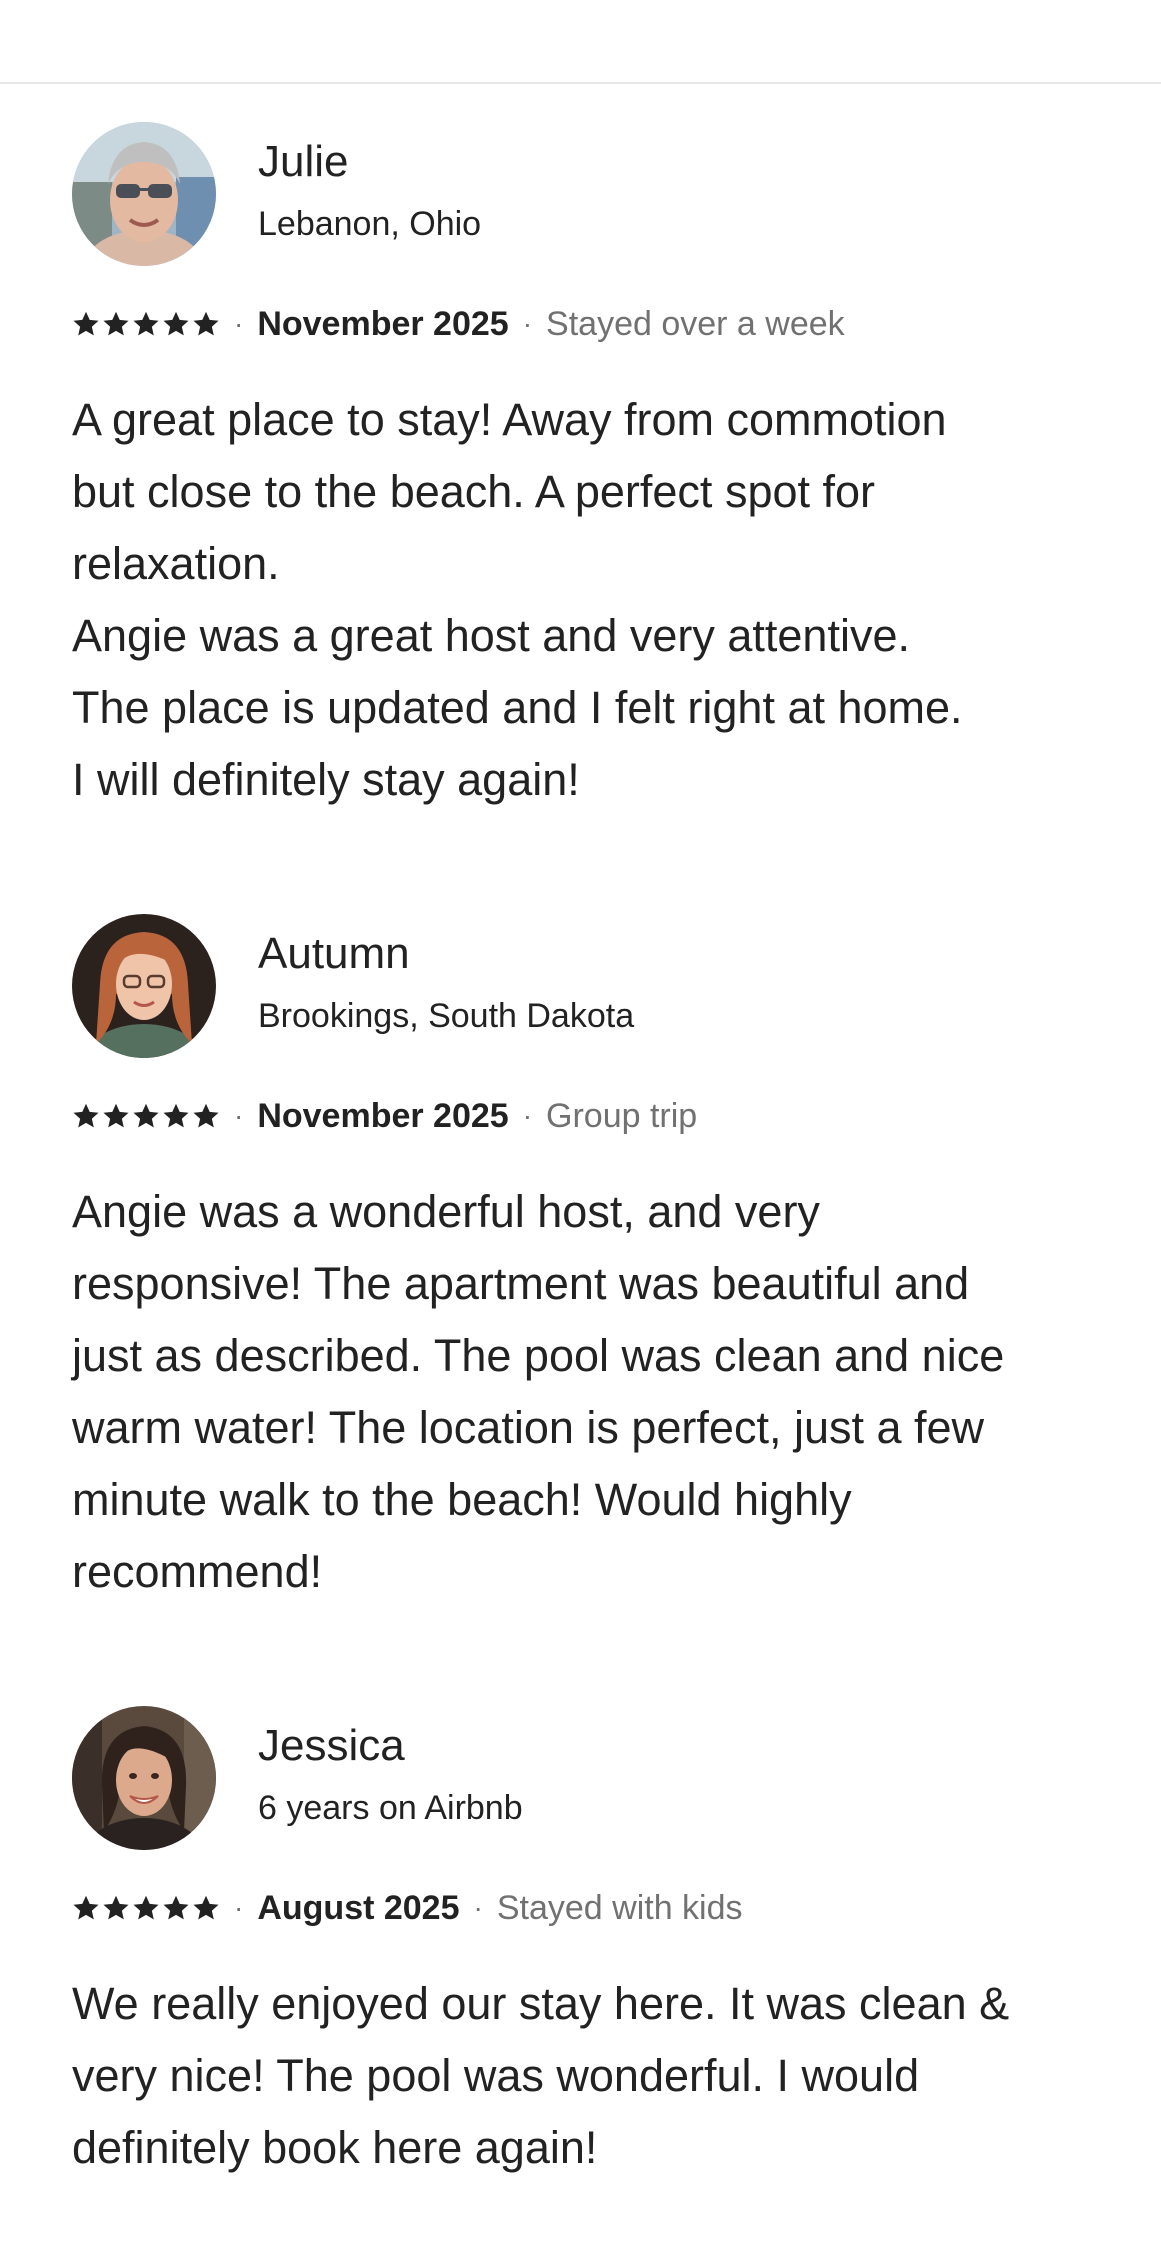  Describe the element at coordinates (303, 161) in the screenshot. I see `reviewer-name: Julie` at that location.